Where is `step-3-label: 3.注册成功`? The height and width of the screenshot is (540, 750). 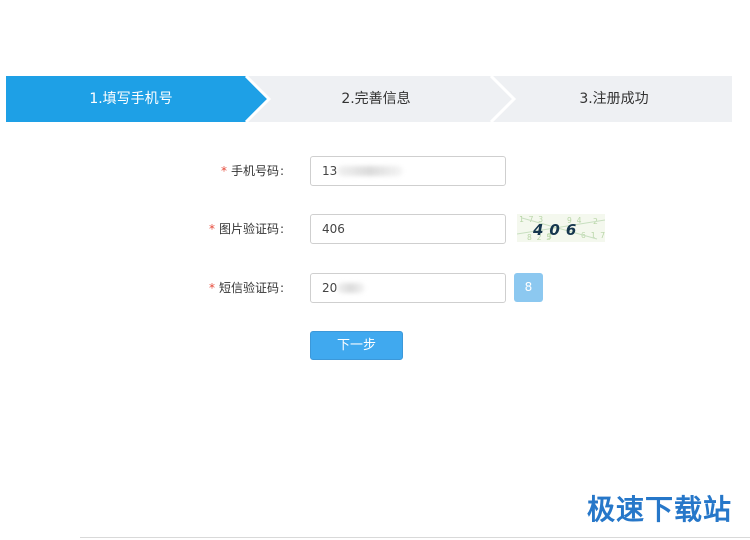
step-3-label: 3.注册成功 is located at coordinates (614, 99).